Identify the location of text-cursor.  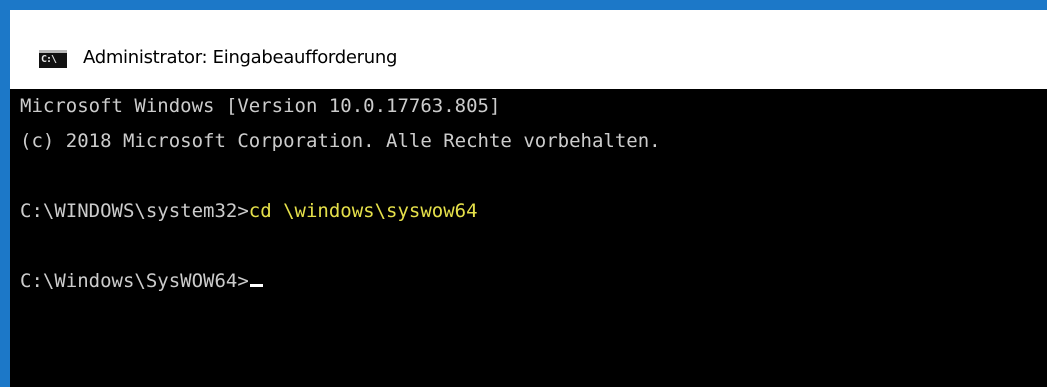
(256, 285).